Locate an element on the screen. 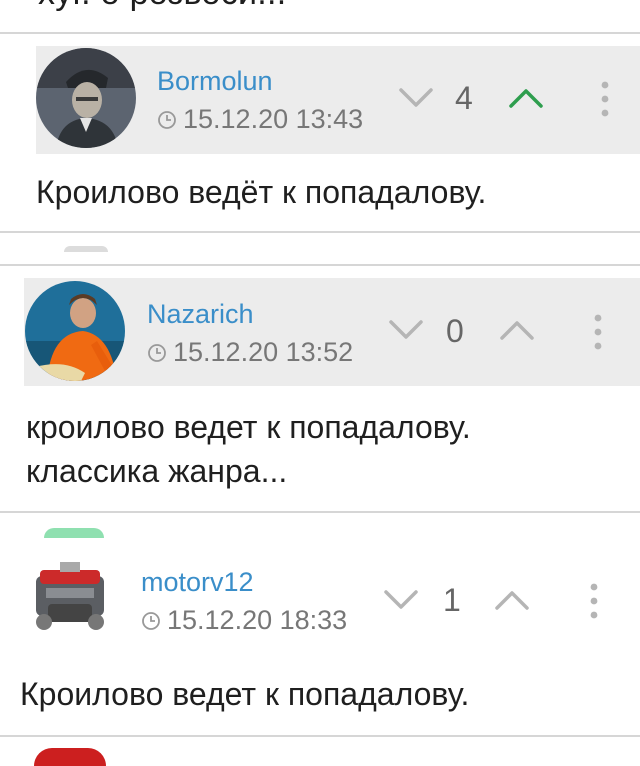 The height and width of the screenshot is (766, 640). comment-date: 15.12.20 18:33 is located at coordinates (244, 620).